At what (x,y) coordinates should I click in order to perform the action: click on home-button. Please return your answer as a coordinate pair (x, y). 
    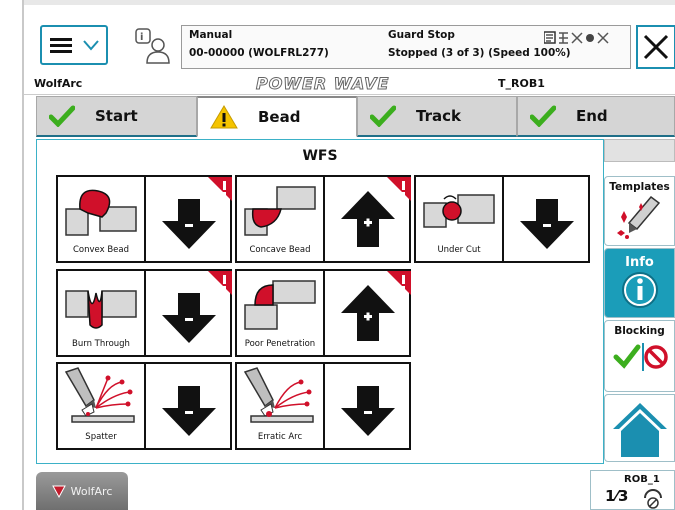
    Looking at the image, I should click on (639, 428).